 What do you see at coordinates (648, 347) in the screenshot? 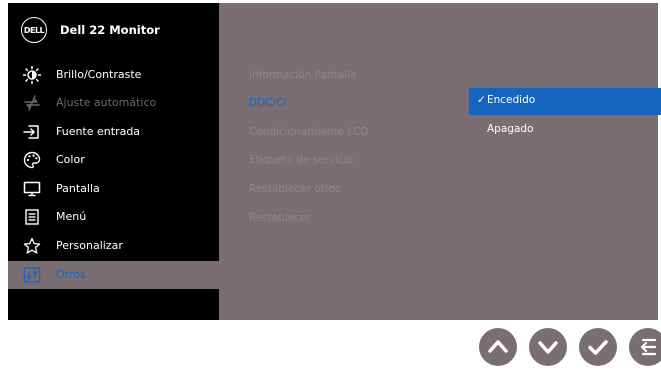
I see `back-icon` at bounding box center [648, 347].